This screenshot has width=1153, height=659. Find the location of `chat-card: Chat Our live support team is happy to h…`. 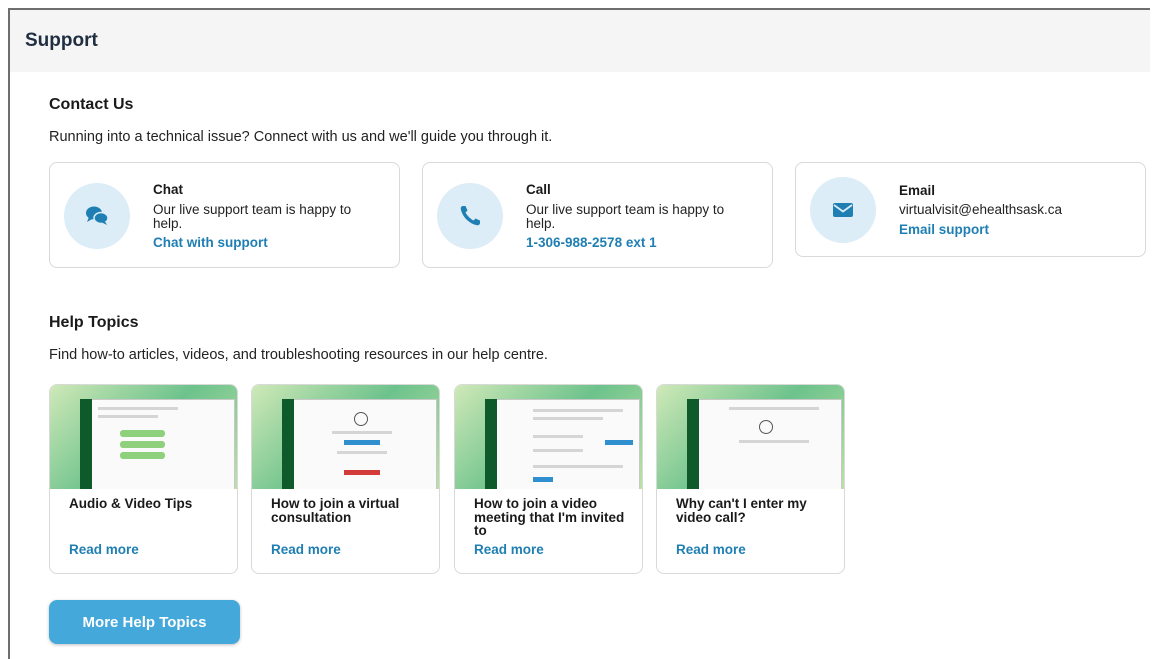

chat-card: Chat Our live support team is happy to h… is located at coordinates (224, 215).